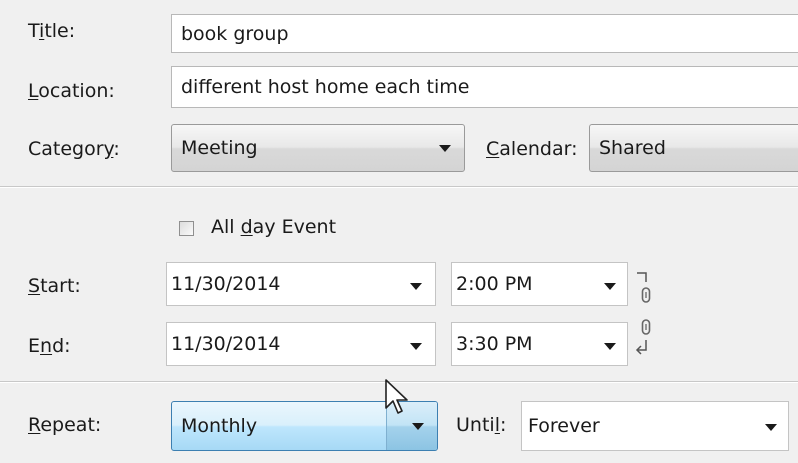 This screenshot has height=463, width=798. What do you see at coordinates (74, 149) in the screenshot?
I see `category-label: Category:` at bounding box center [74, 149].